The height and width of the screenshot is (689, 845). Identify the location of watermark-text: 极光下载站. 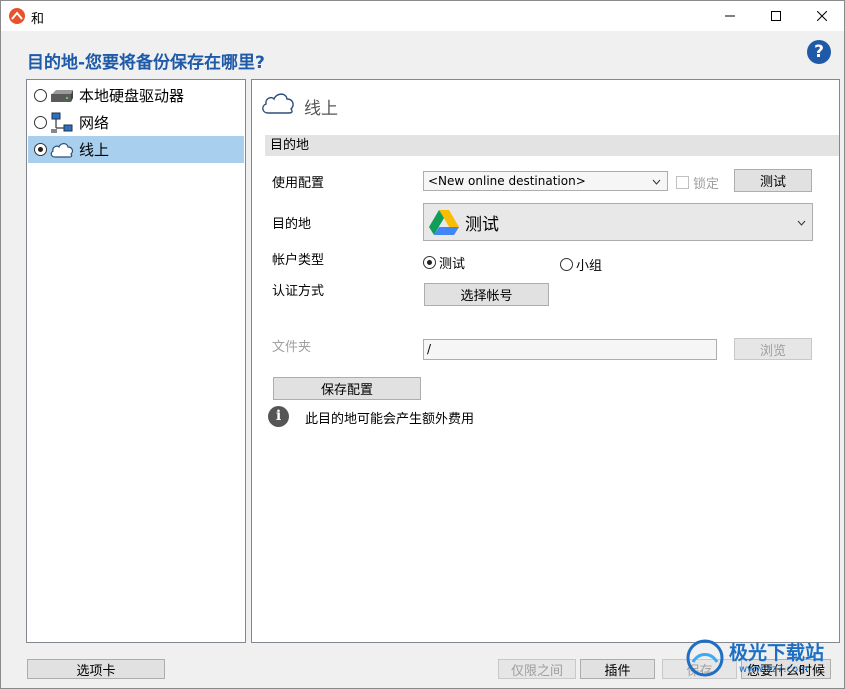
(777, 653).